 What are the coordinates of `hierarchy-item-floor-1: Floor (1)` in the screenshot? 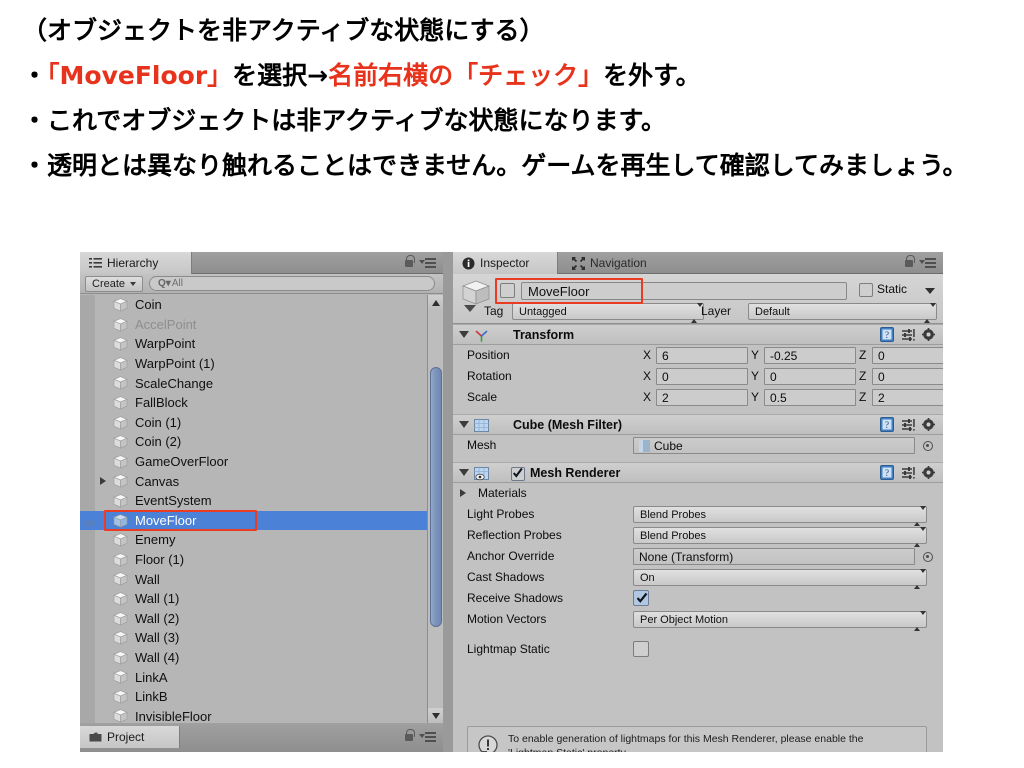 It's located at (261, 560).